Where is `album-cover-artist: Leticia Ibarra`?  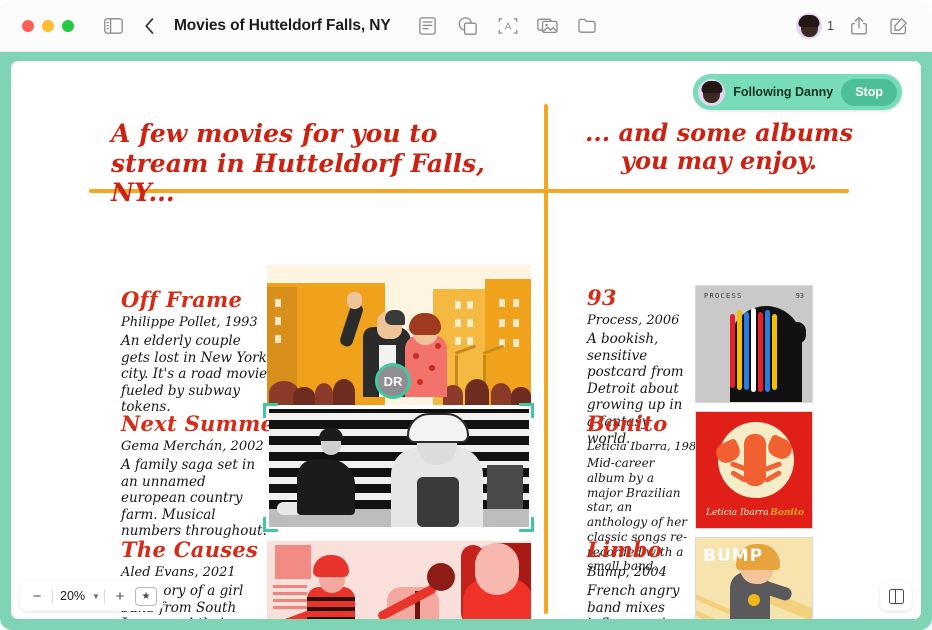 album-cover-artist: Leticia Ibarra is located at coordinates (737, 513).